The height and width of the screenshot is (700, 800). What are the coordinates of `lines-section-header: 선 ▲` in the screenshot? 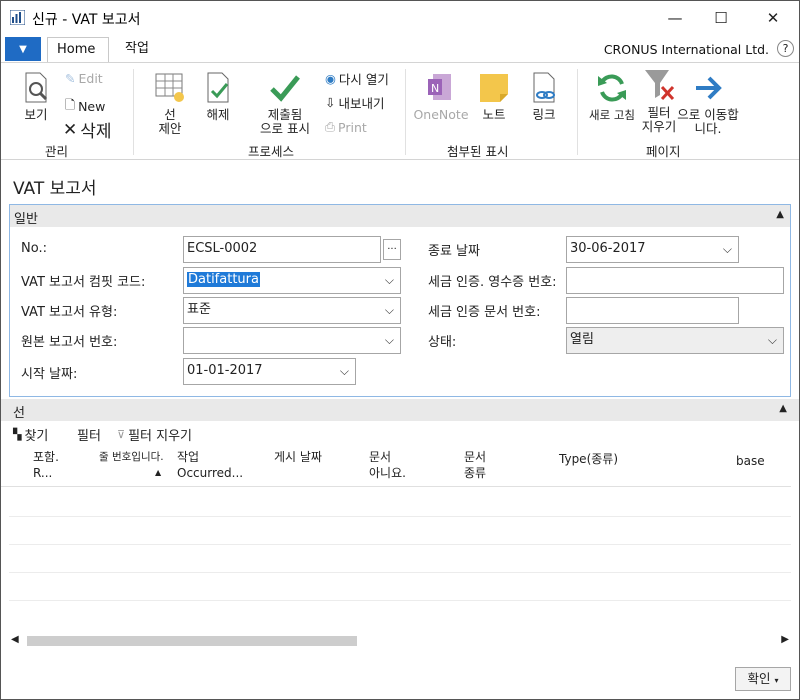 It's located at (400, 410).